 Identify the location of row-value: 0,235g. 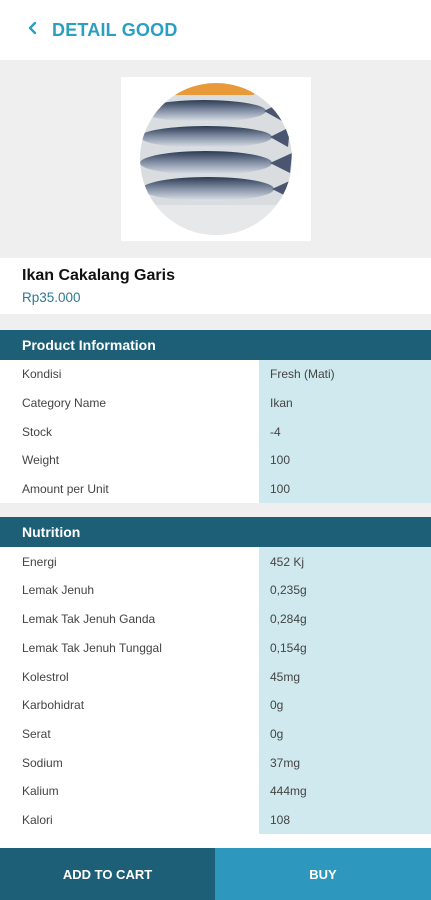
(345, 590).